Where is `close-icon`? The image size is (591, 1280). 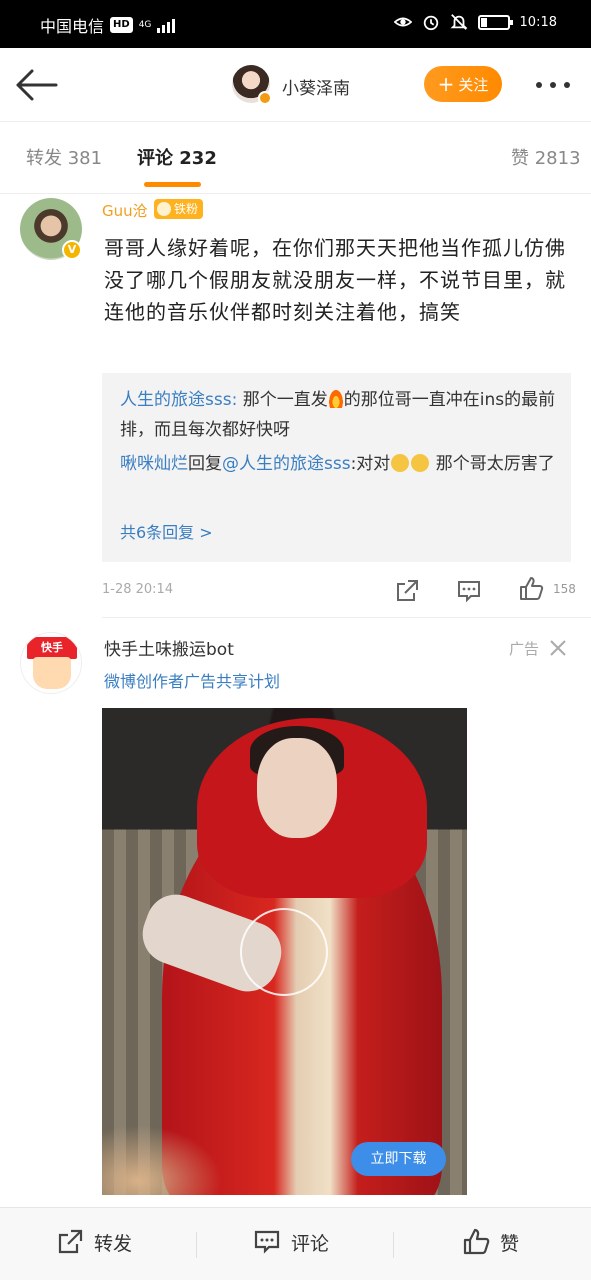
close-icon is located at coordinates (558, 648).